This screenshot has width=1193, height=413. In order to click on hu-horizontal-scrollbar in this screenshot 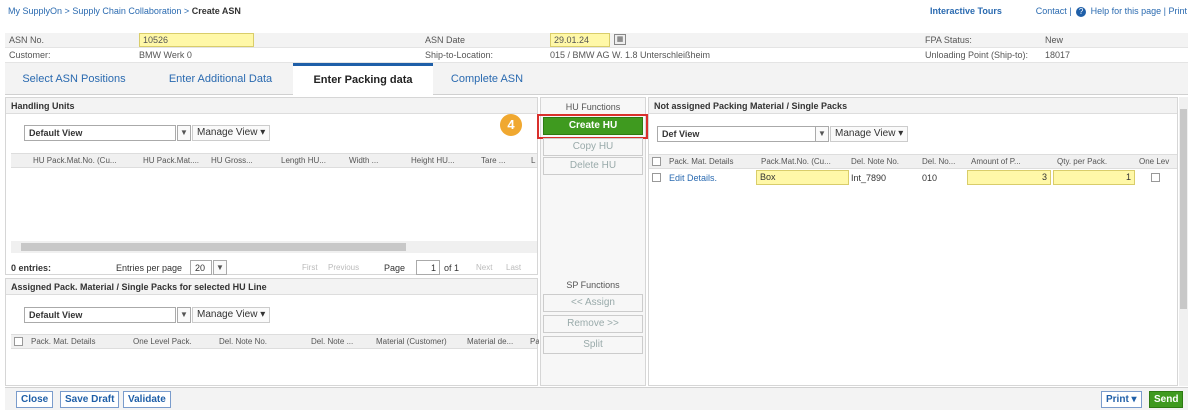, I will do `click(274, 247)`.